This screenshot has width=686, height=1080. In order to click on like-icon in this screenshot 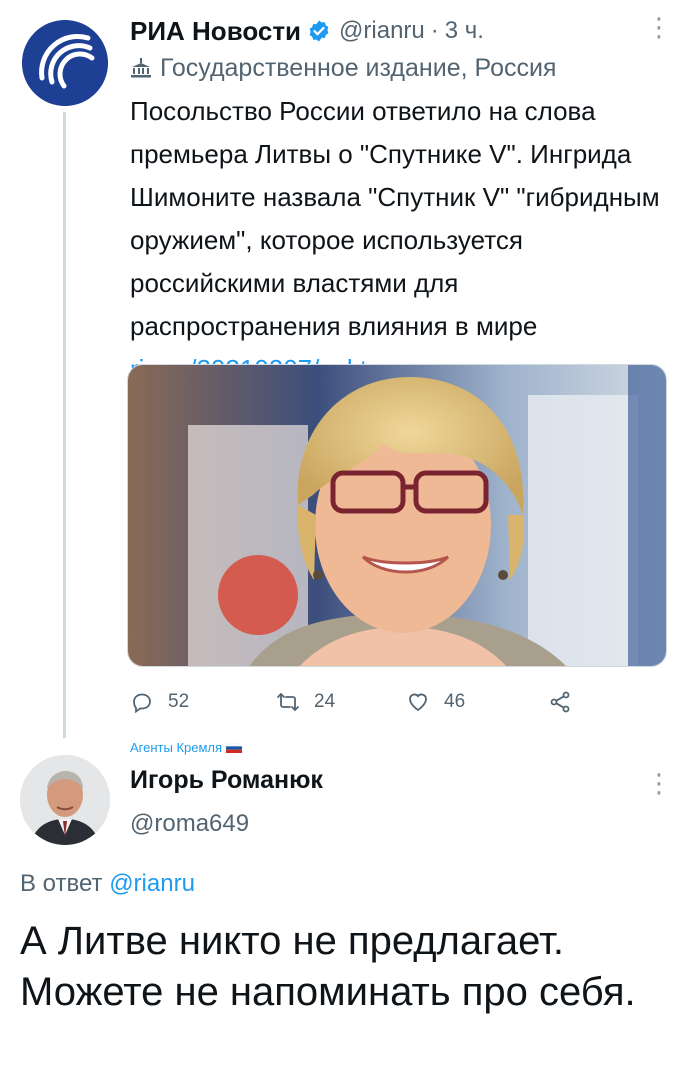, I will do `click(418, 702)`.